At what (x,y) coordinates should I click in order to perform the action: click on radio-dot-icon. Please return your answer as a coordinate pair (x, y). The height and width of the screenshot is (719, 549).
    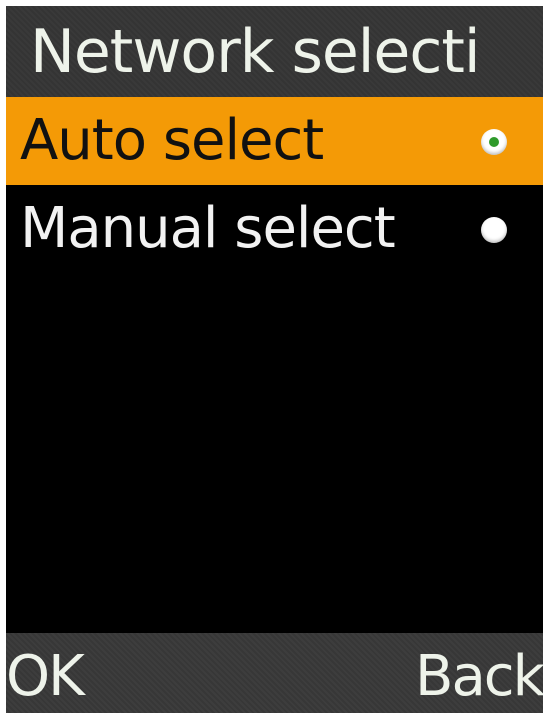
    Looking at the image, I should click on (494, 142).